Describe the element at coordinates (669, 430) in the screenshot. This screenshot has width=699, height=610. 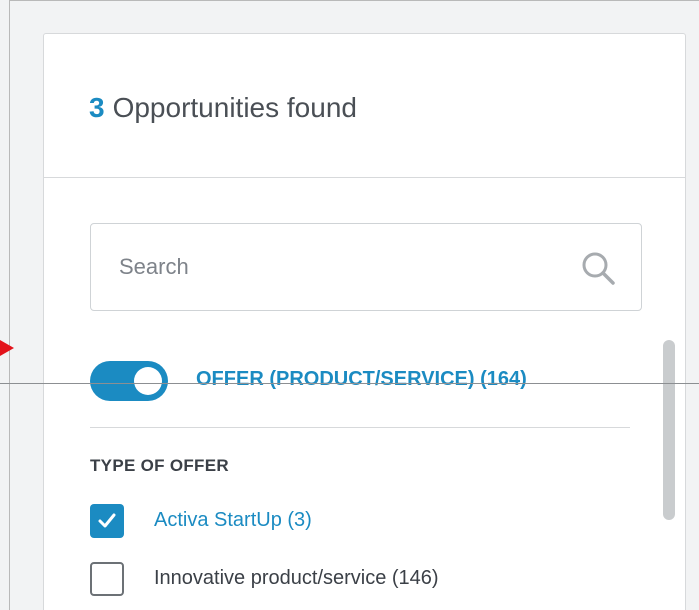
I see `scrollbar-thumb` at that location.